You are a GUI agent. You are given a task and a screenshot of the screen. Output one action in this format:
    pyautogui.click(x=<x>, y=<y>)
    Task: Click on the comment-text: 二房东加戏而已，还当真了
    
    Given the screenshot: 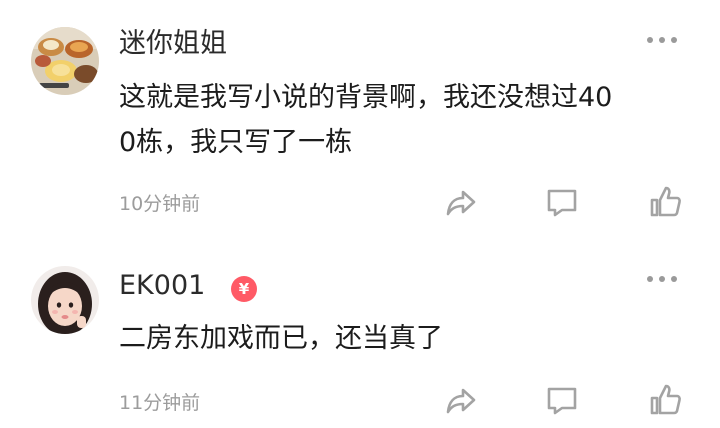 What is the action you would take?
    pyautogui.click(x=399, y=338)
    